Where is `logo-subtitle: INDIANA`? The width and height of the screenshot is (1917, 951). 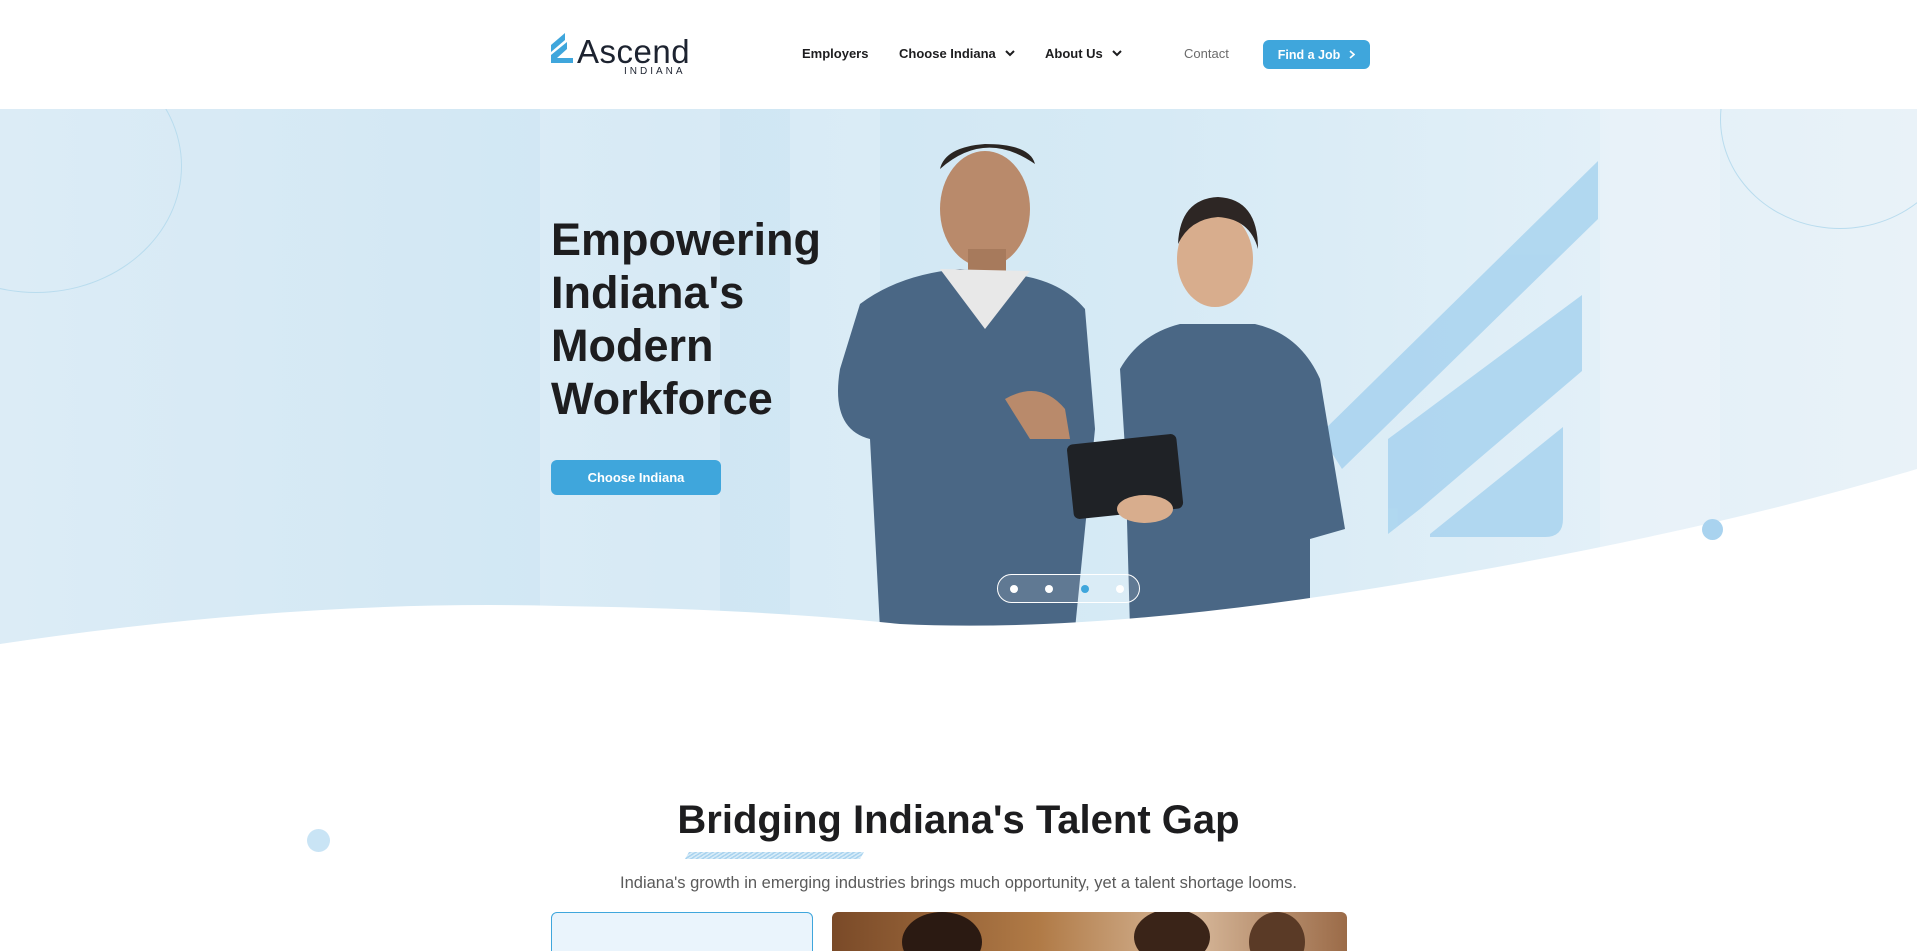 logo-subtitle: INDIANA is located at coordinates (655, 71).